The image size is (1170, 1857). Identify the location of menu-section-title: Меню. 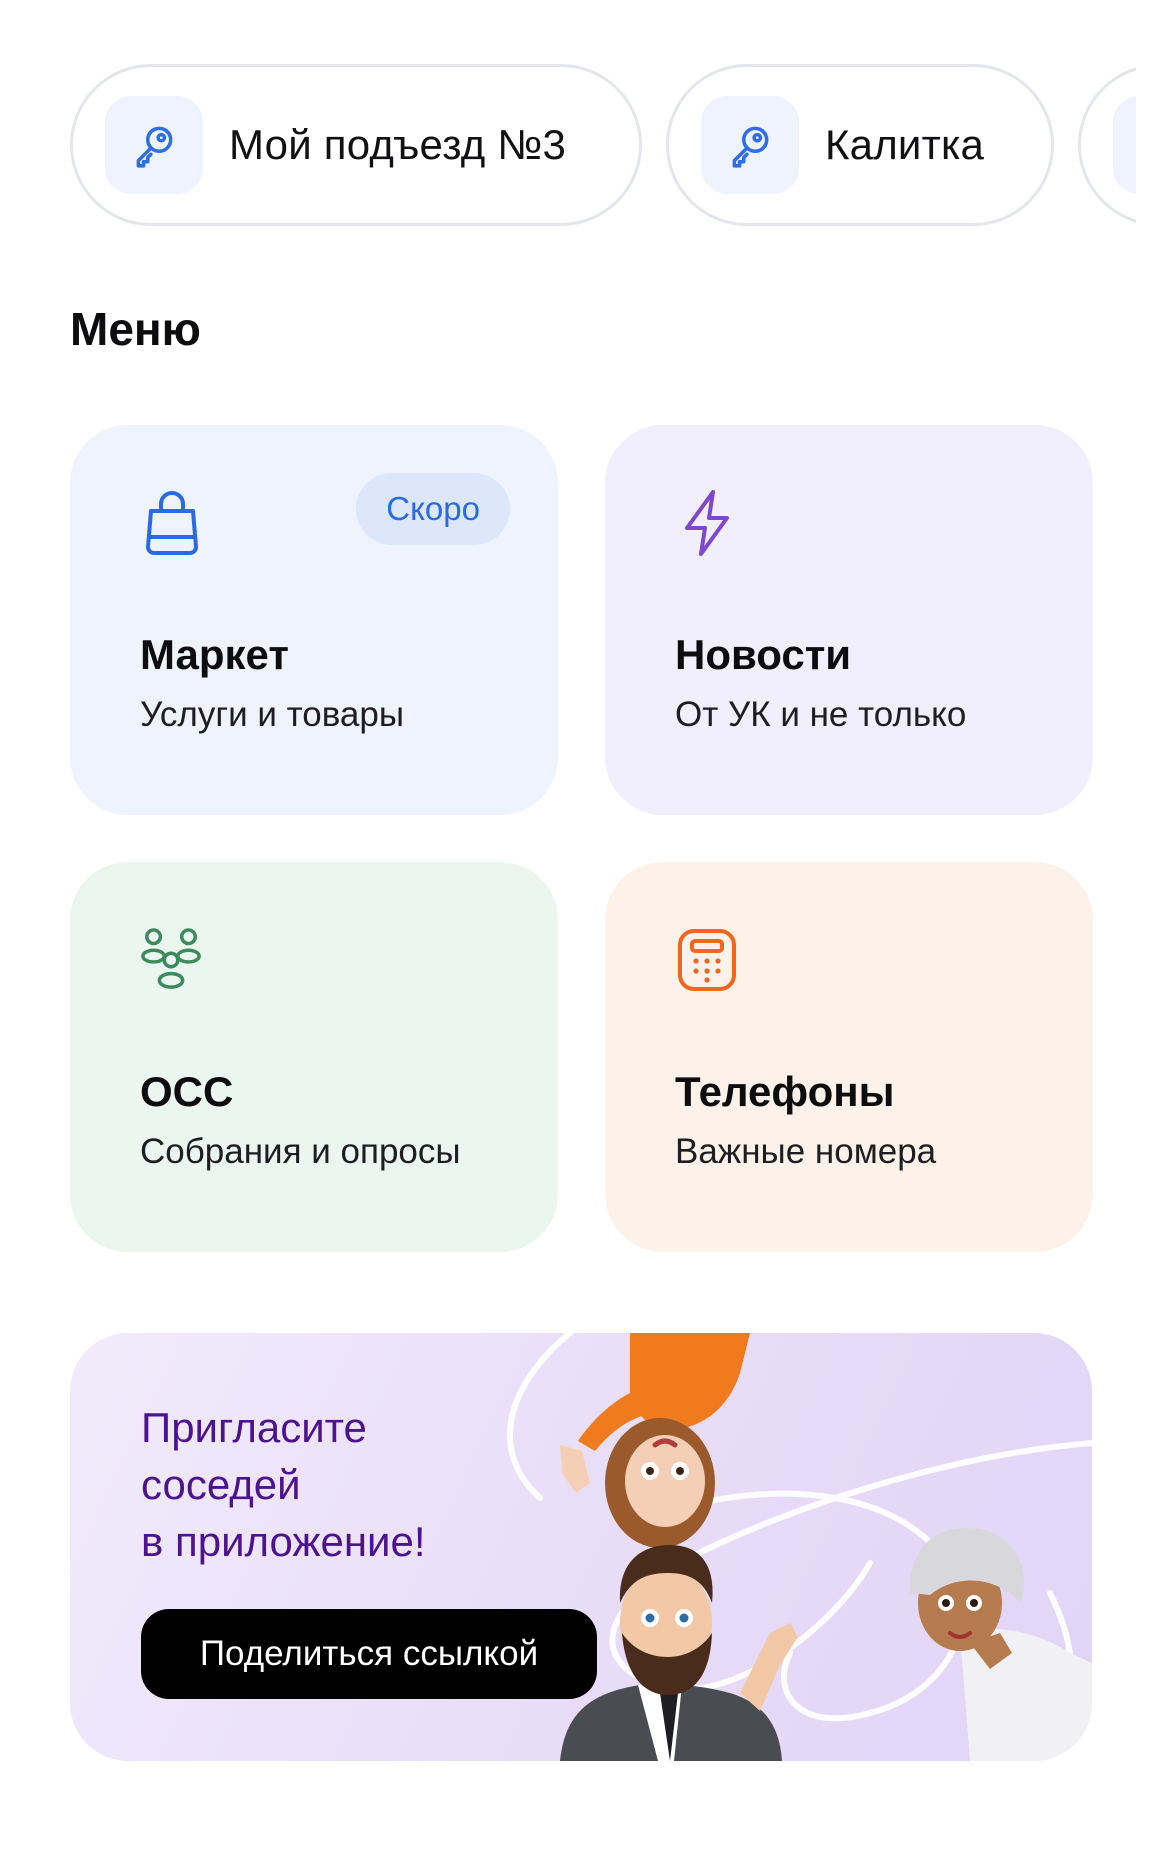
(135, 329).